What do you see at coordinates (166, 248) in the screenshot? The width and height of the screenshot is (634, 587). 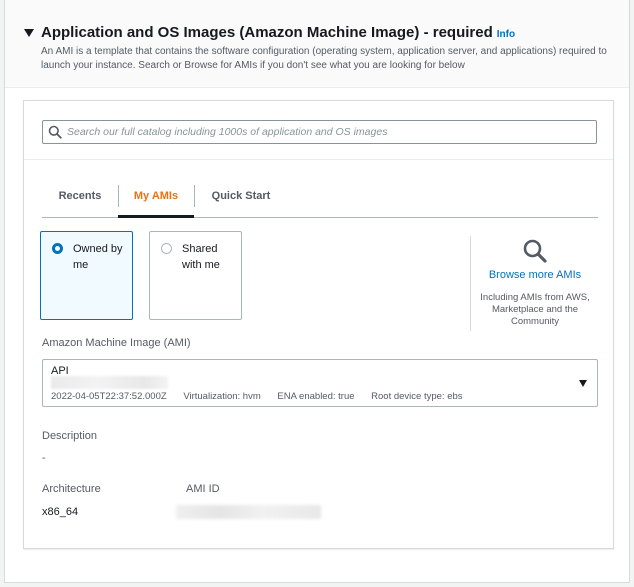 I see `shared-with-me-radio` at bounding box center [166, 248].